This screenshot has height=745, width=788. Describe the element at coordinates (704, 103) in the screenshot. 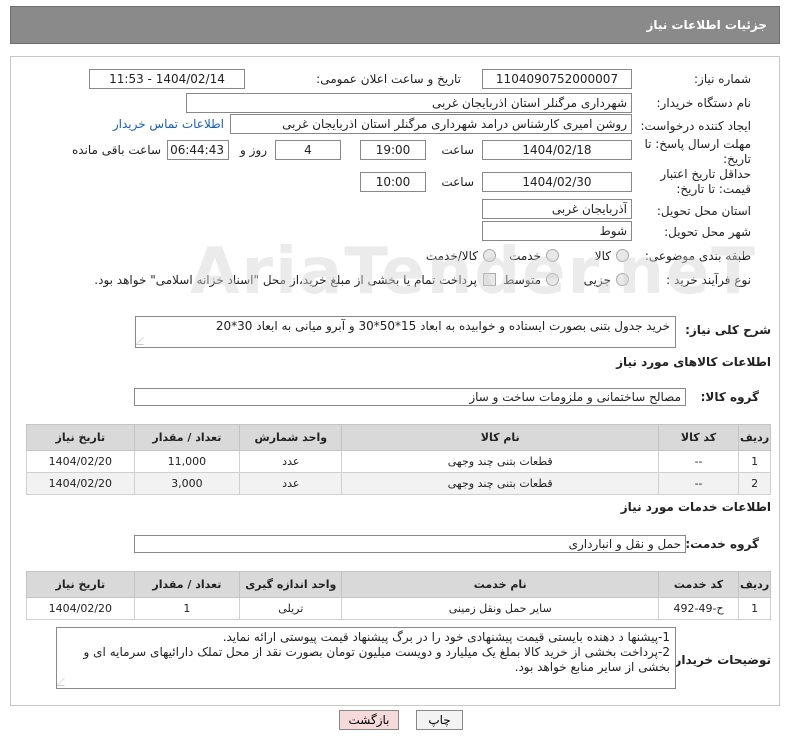

I see `buyer-org-label: نام دستگاه خریدار:` at that location.